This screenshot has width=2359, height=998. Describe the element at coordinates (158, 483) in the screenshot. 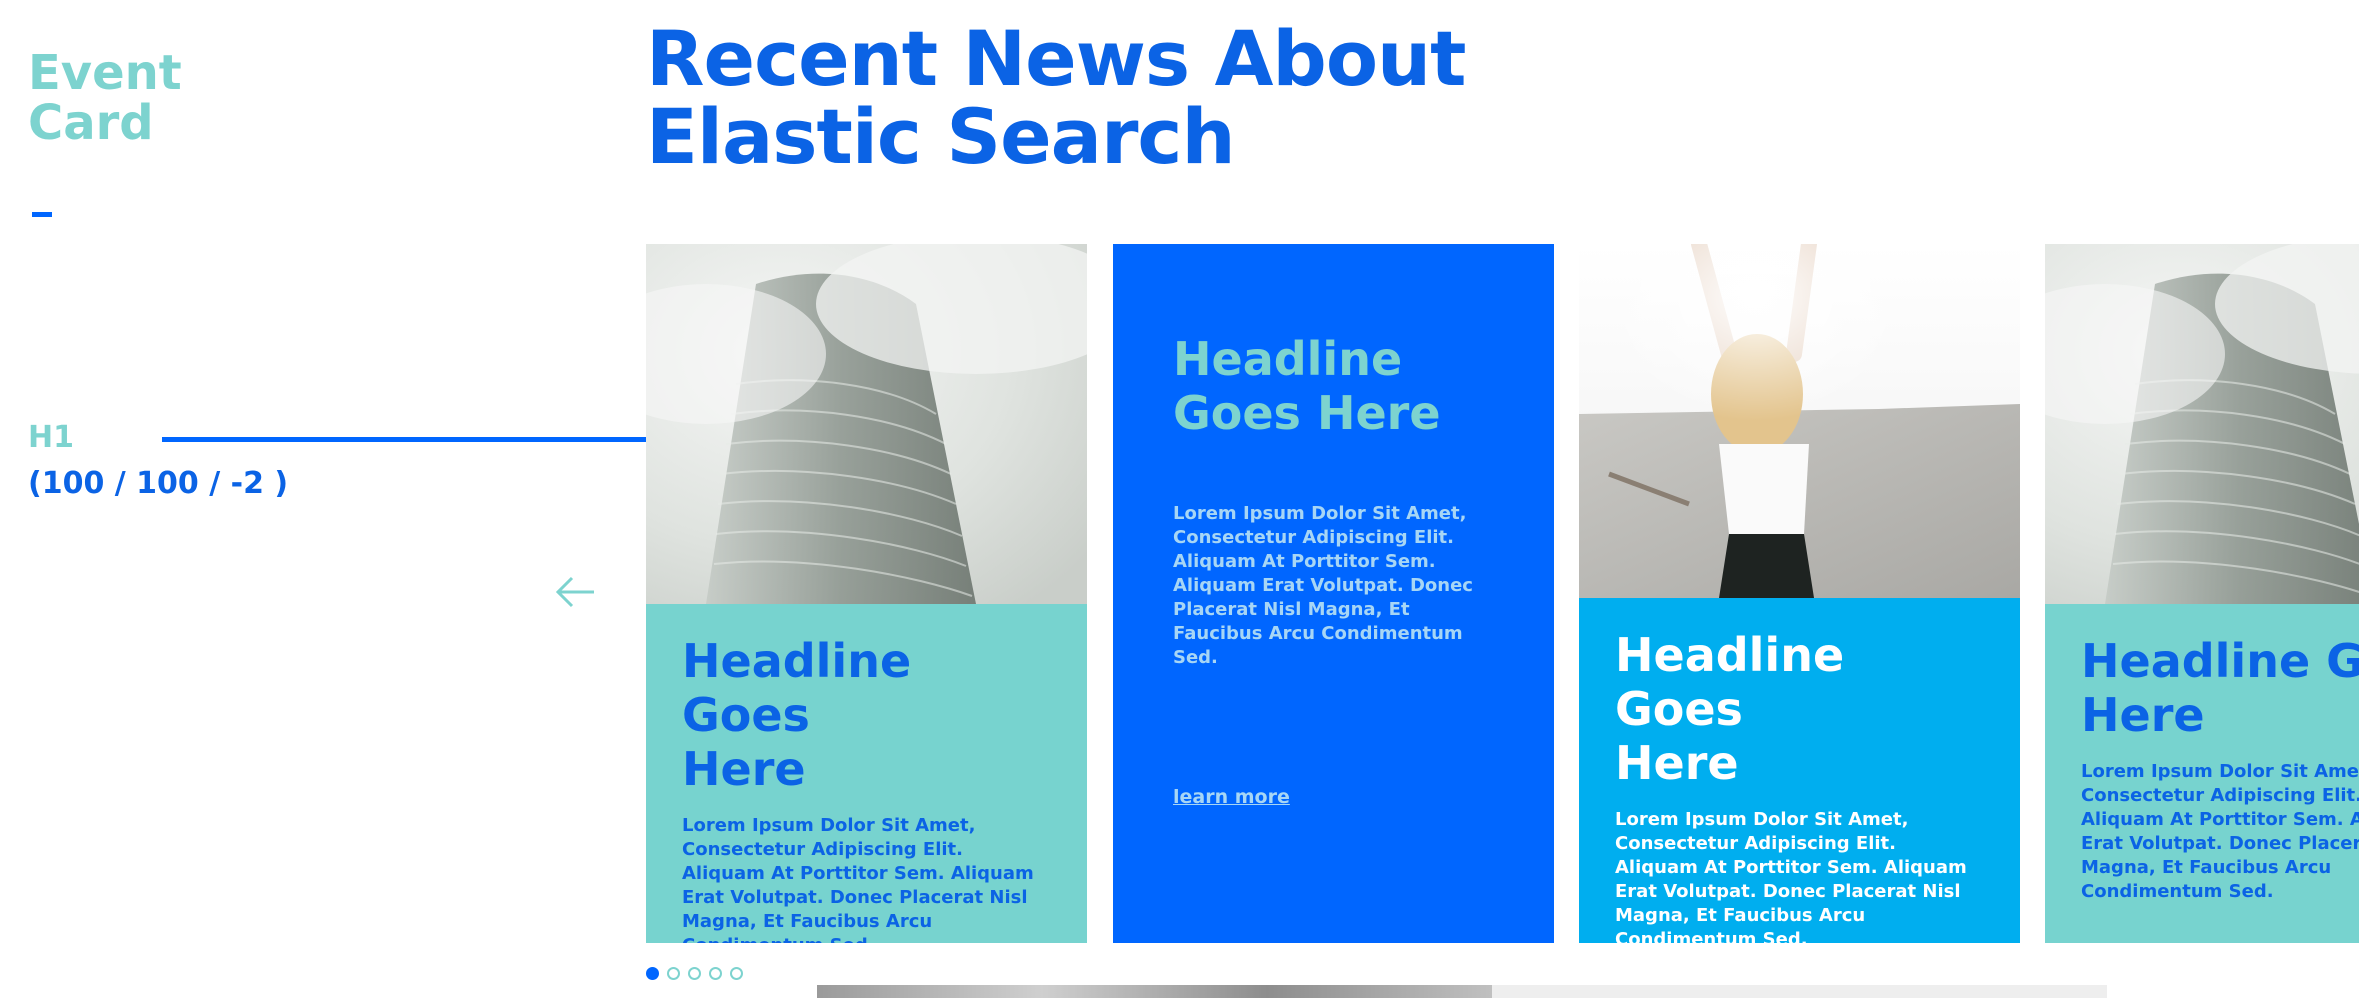

I see `h1-spec: (100 / 100 / -2 )` at that location.